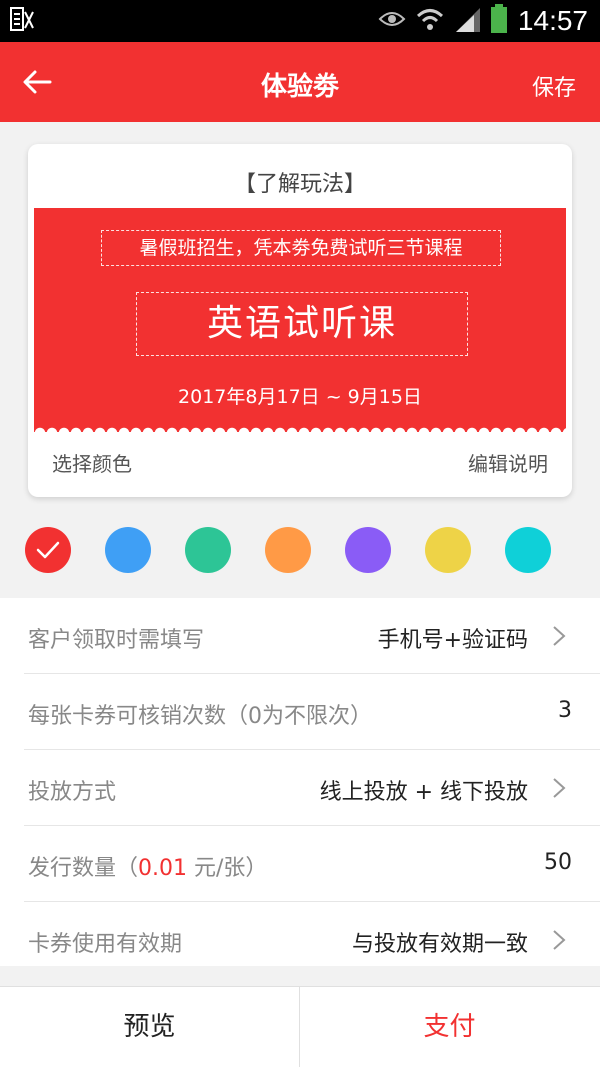 The width and height of the screenshot is (600, 1067). Describe the element at coordinates (312, 940) in the screenshot. I see `row-validity: 卡券使用有效期 与投放有效期一致` at that location.